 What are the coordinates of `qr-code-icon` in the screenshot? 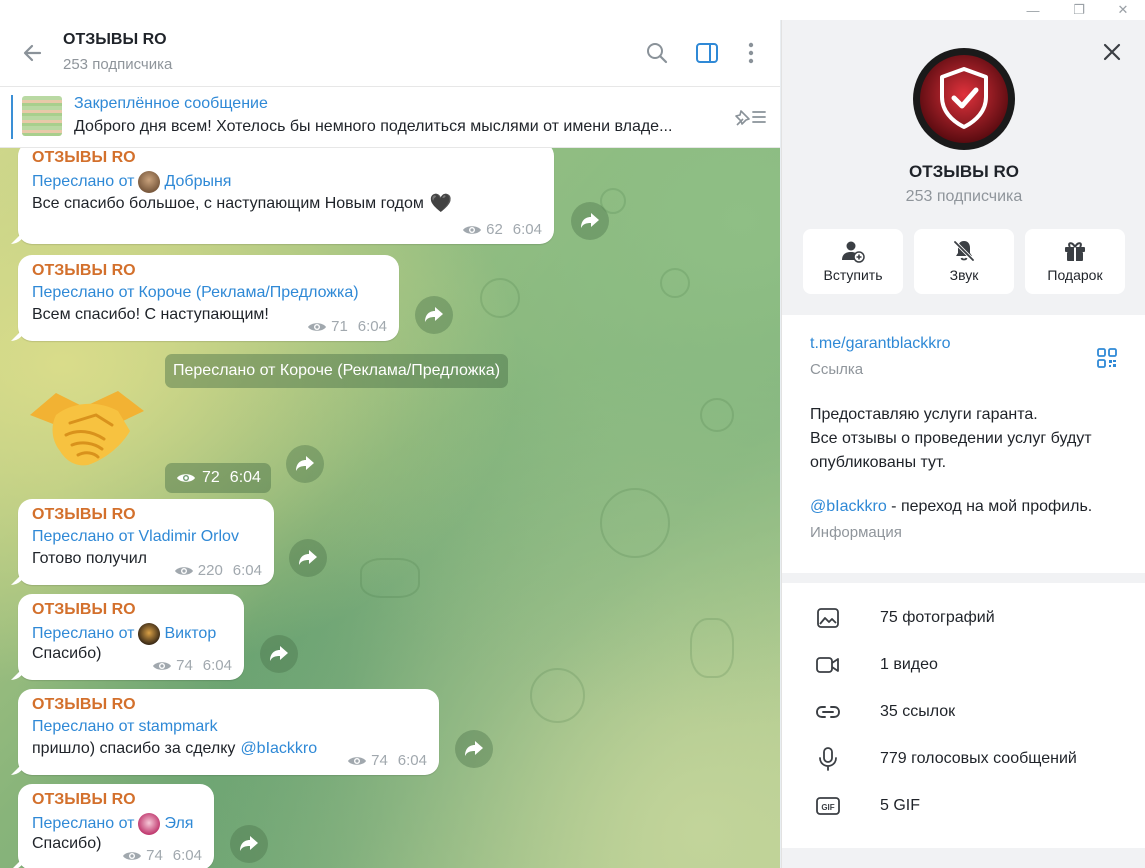 It's located at (1107, 358).